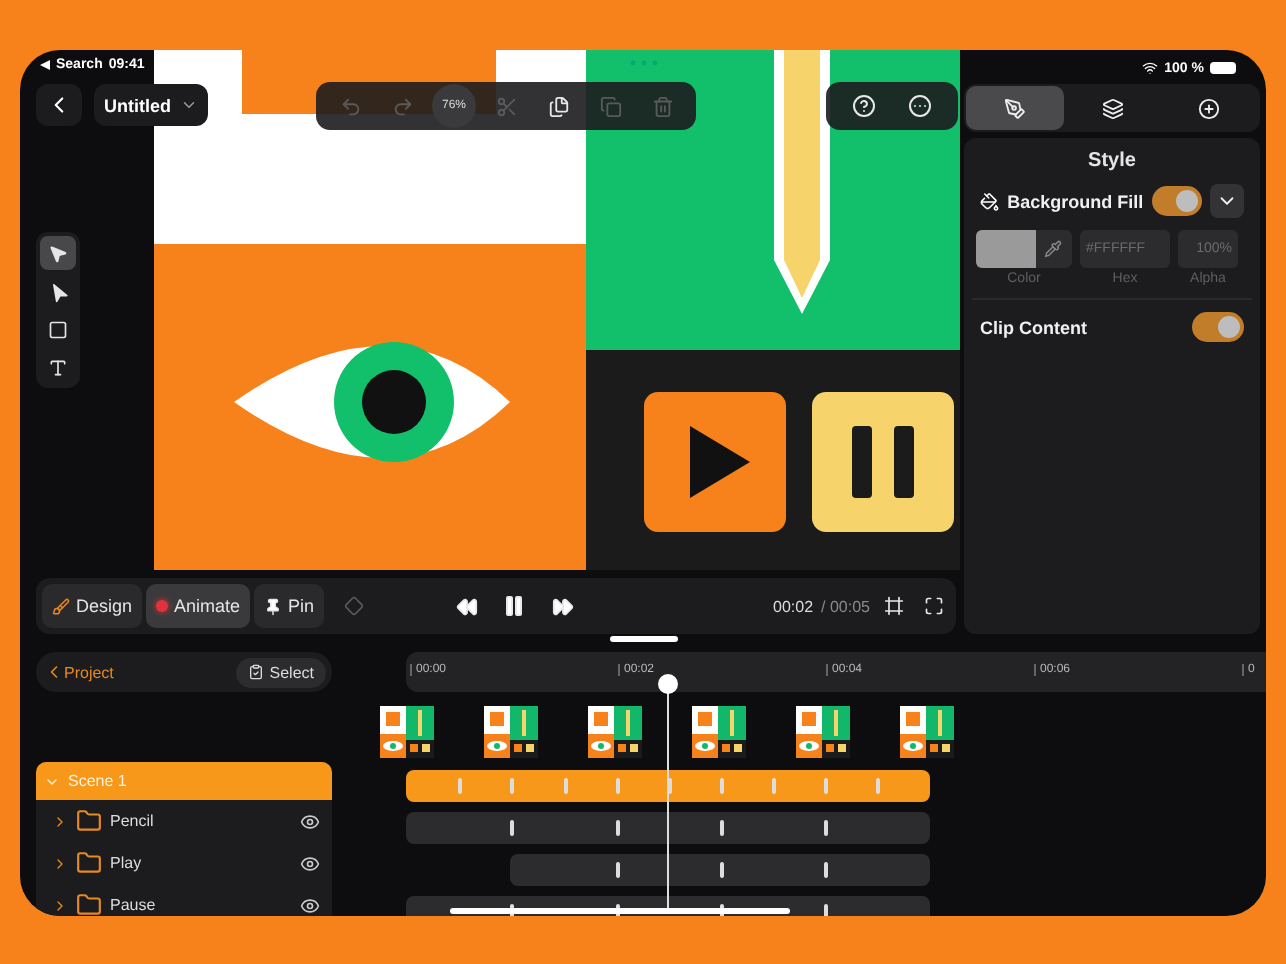  What do you see at coordinates (1150, 68) in the screenshot?
I see `wifi-icon` at bounding box center [1150, 68].